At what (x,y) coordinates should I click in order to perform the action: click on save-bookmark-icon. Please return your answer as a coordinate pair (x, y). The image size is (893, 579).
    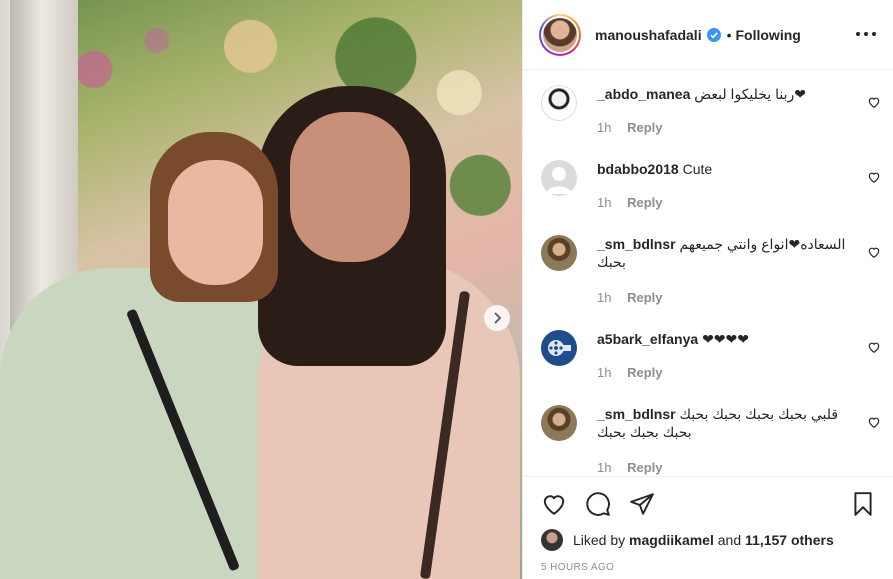
    Looking at the image, I should click on (863, 504).